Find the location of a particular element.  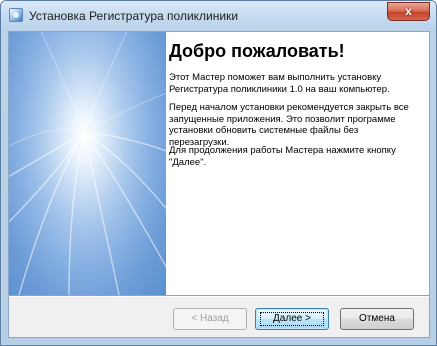

installer-icon is located at coordinates (16, 15).